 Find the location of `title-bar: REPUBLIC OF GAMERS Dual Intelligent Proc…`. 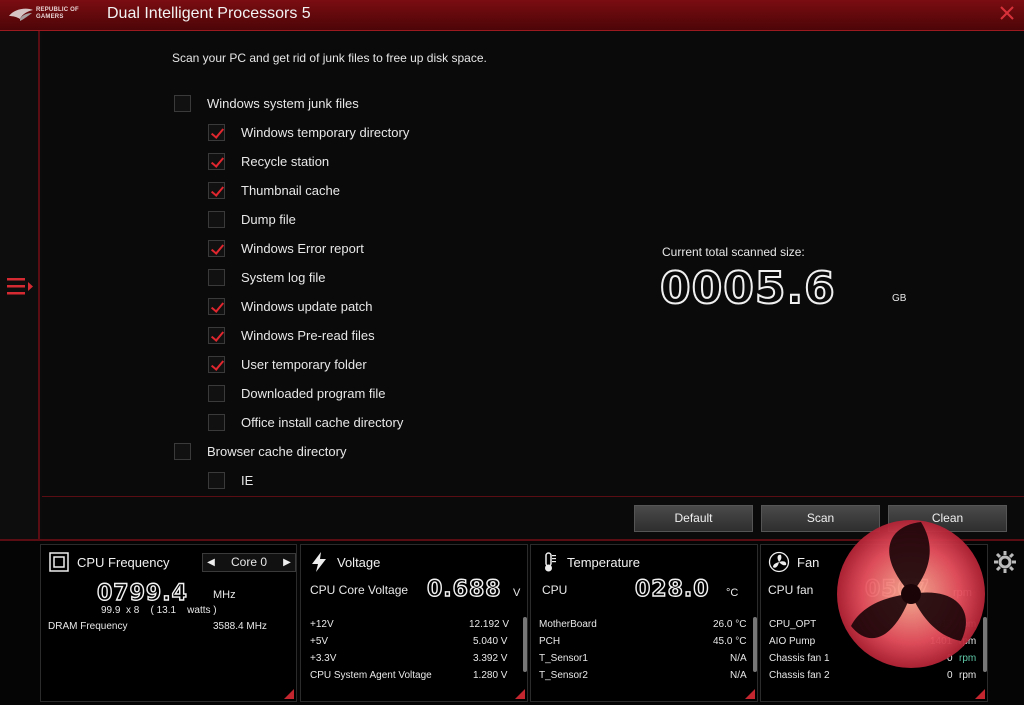

title-bar: REPUBLIC OF GAMERS Dual Intelligent Proc… is located at coordinates (512, 15).